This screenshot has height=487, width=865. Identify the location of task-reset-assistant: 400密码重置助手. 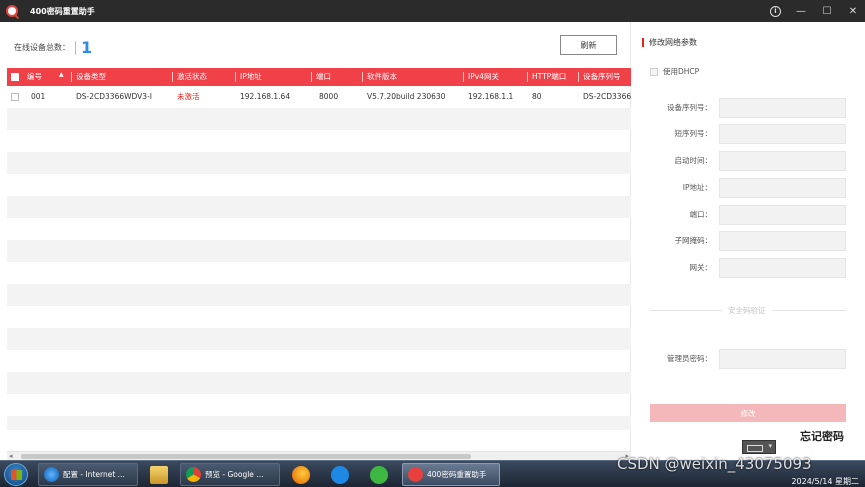
(451, 474).